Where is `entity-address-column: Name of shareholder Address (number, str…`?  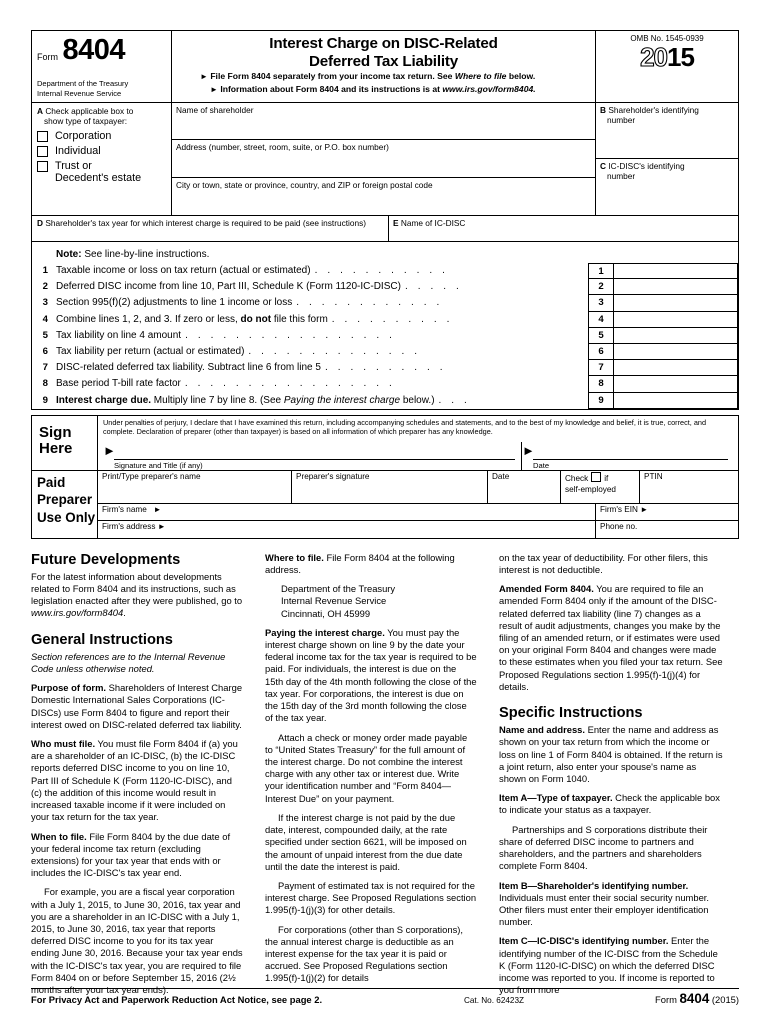
entity-address-column: Name of shareholder Address (number, str… is located at coordinates (384, 159).